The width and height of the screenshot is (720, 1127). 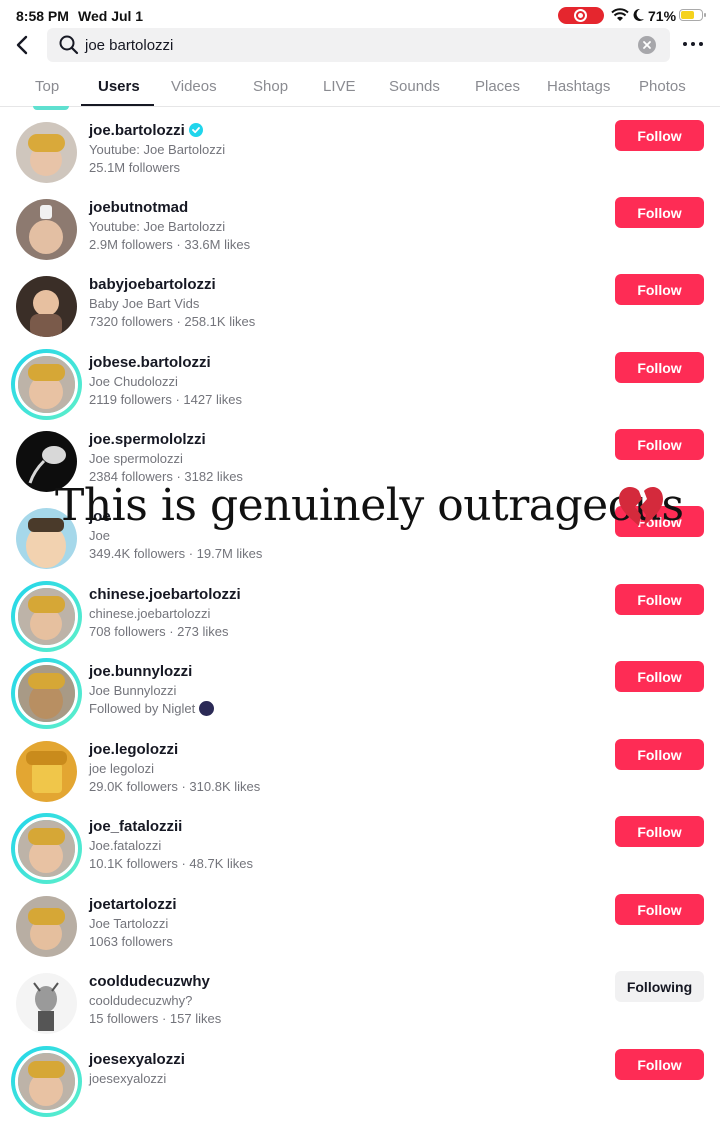 What do you see at coordinates (165, 594) in the screenshot?
I see `username: chinese.joebartolozzi` at bounding box center [165, 594].